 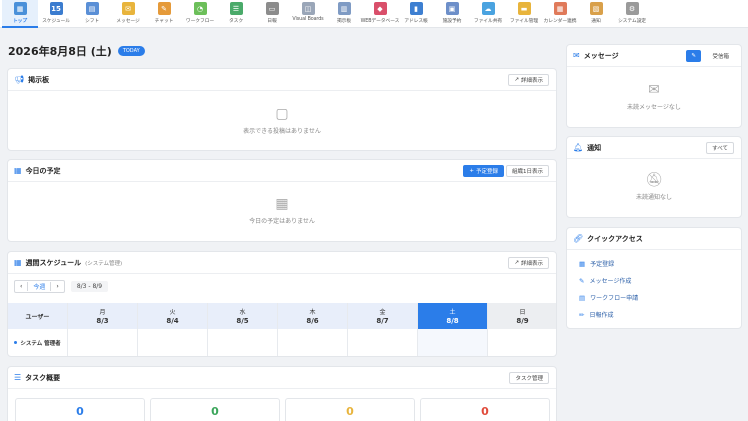 I want to click on nav-label: カレンダー連携, so click(x=560, y=21).